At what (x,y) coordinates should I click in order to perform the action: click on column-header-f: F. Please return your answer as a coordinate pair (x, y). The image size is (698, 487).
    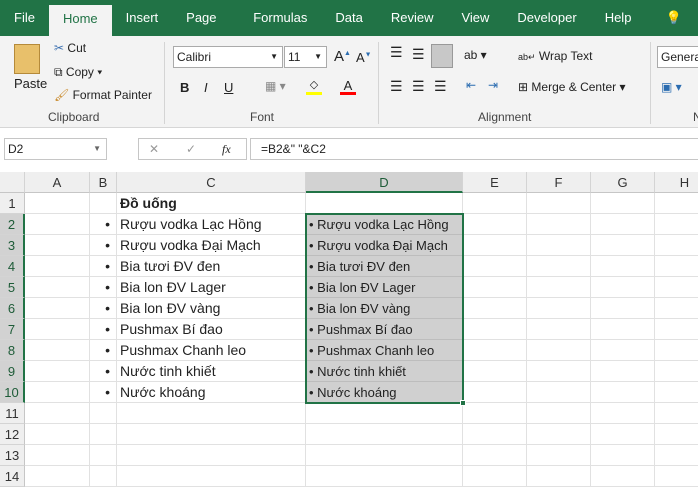
    Looking at the image, I should click on (559, 182).